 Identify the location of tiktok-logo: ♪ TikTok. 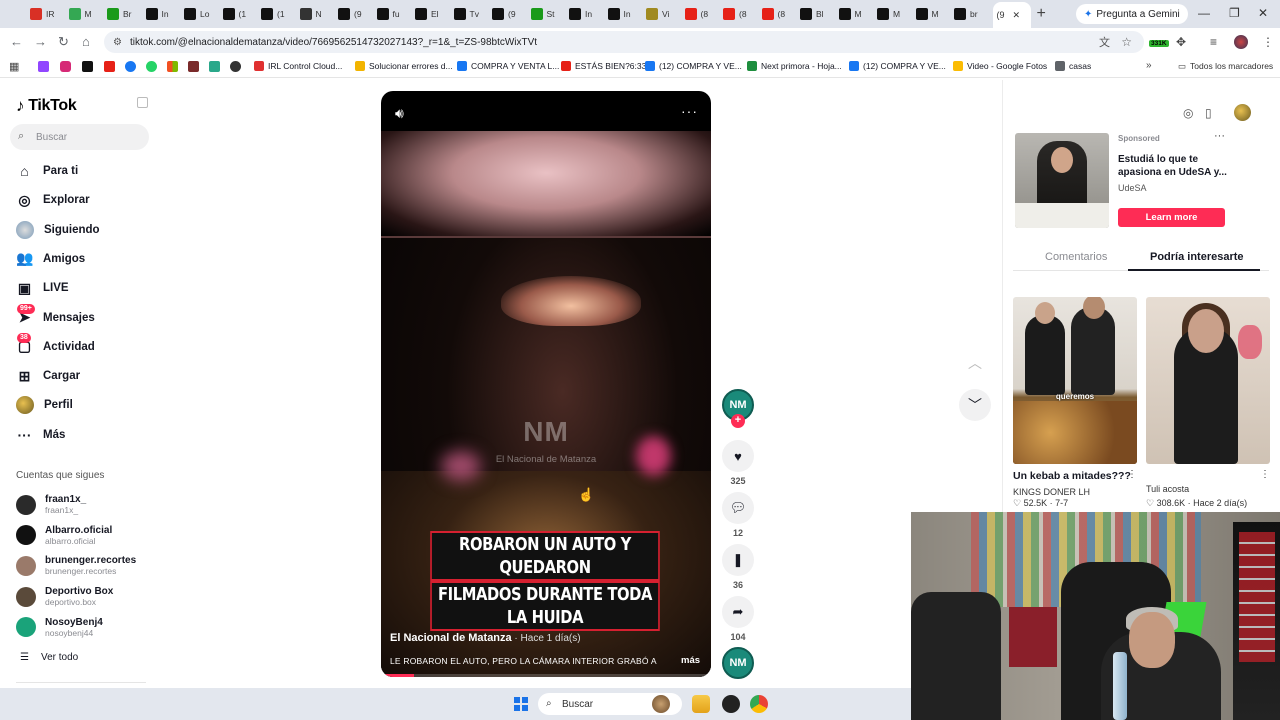
(46, 106).